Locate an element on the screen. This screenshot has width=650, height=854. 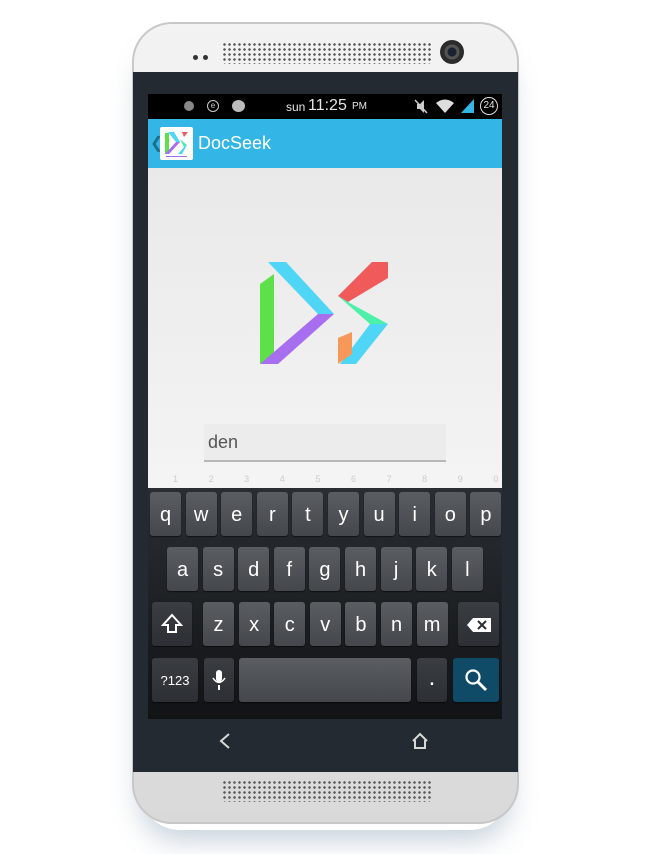
key-label: v is located at coordinates (325, 625).